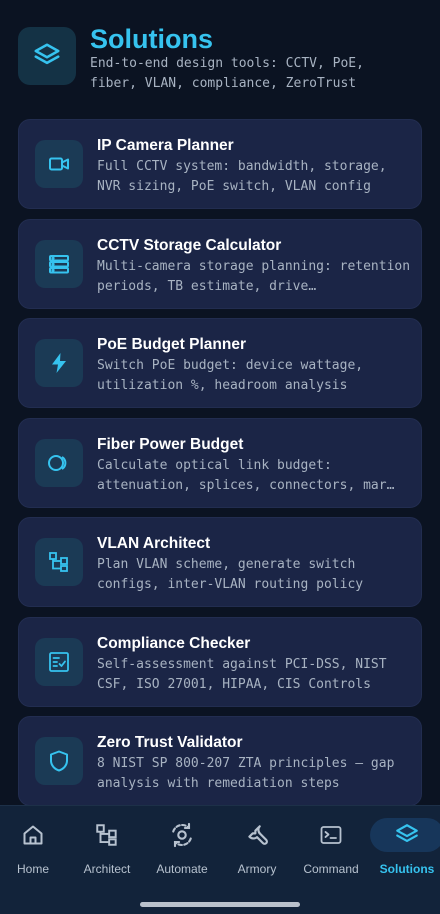 The height and width of the screenshot is (914, 440). What do you see at coordinates (170, 742) in the screenshot?
I see `card-title: Zero Trust Validator` at bounding box center [170, 742].